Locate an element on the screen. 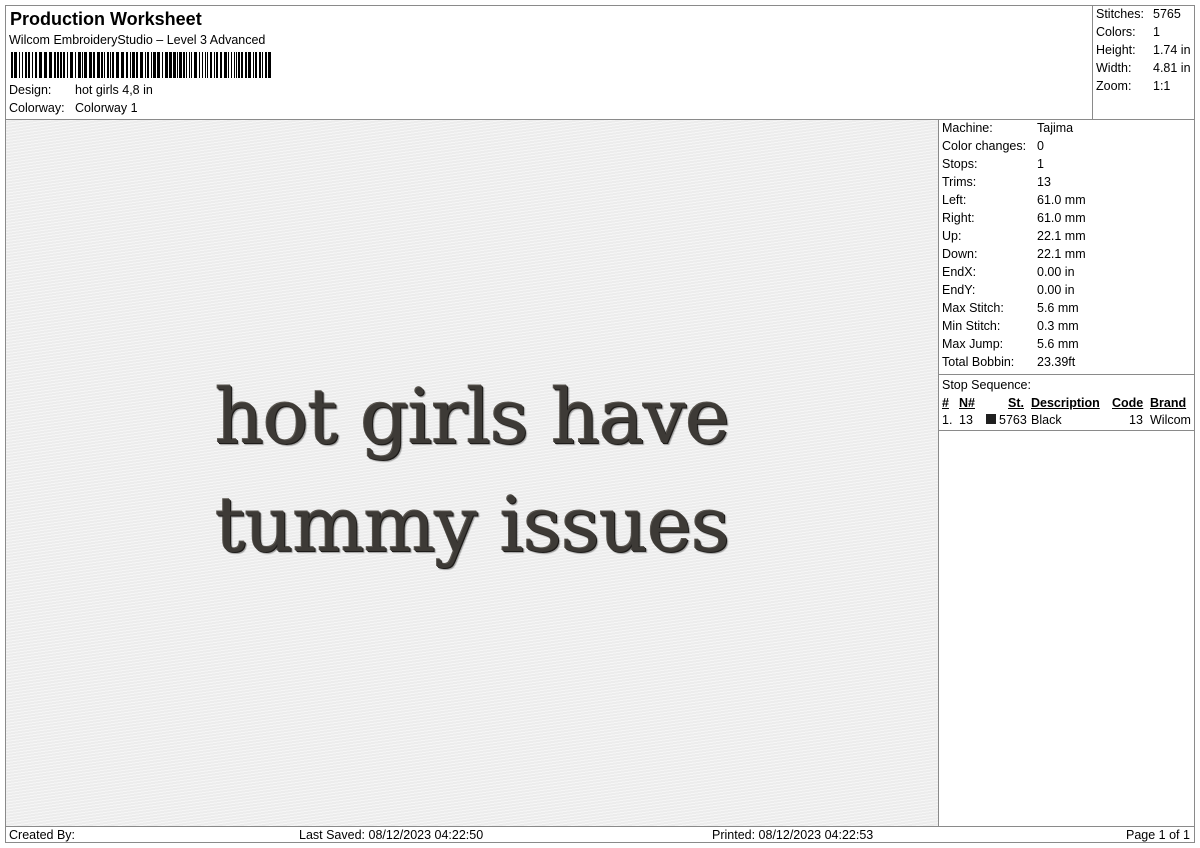  machine-info-value: 5.6 mm is located at coordinates (1058, 308).